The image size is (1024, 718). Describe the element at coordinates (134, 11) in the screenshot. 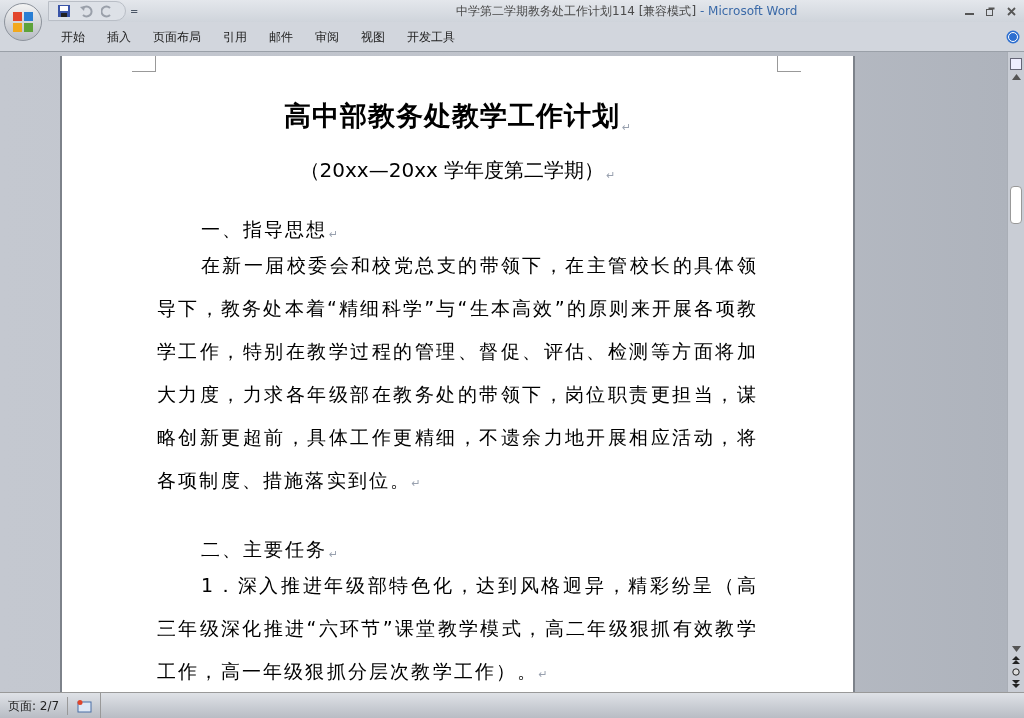

I see `customize-menu-glyph: =` at that location.